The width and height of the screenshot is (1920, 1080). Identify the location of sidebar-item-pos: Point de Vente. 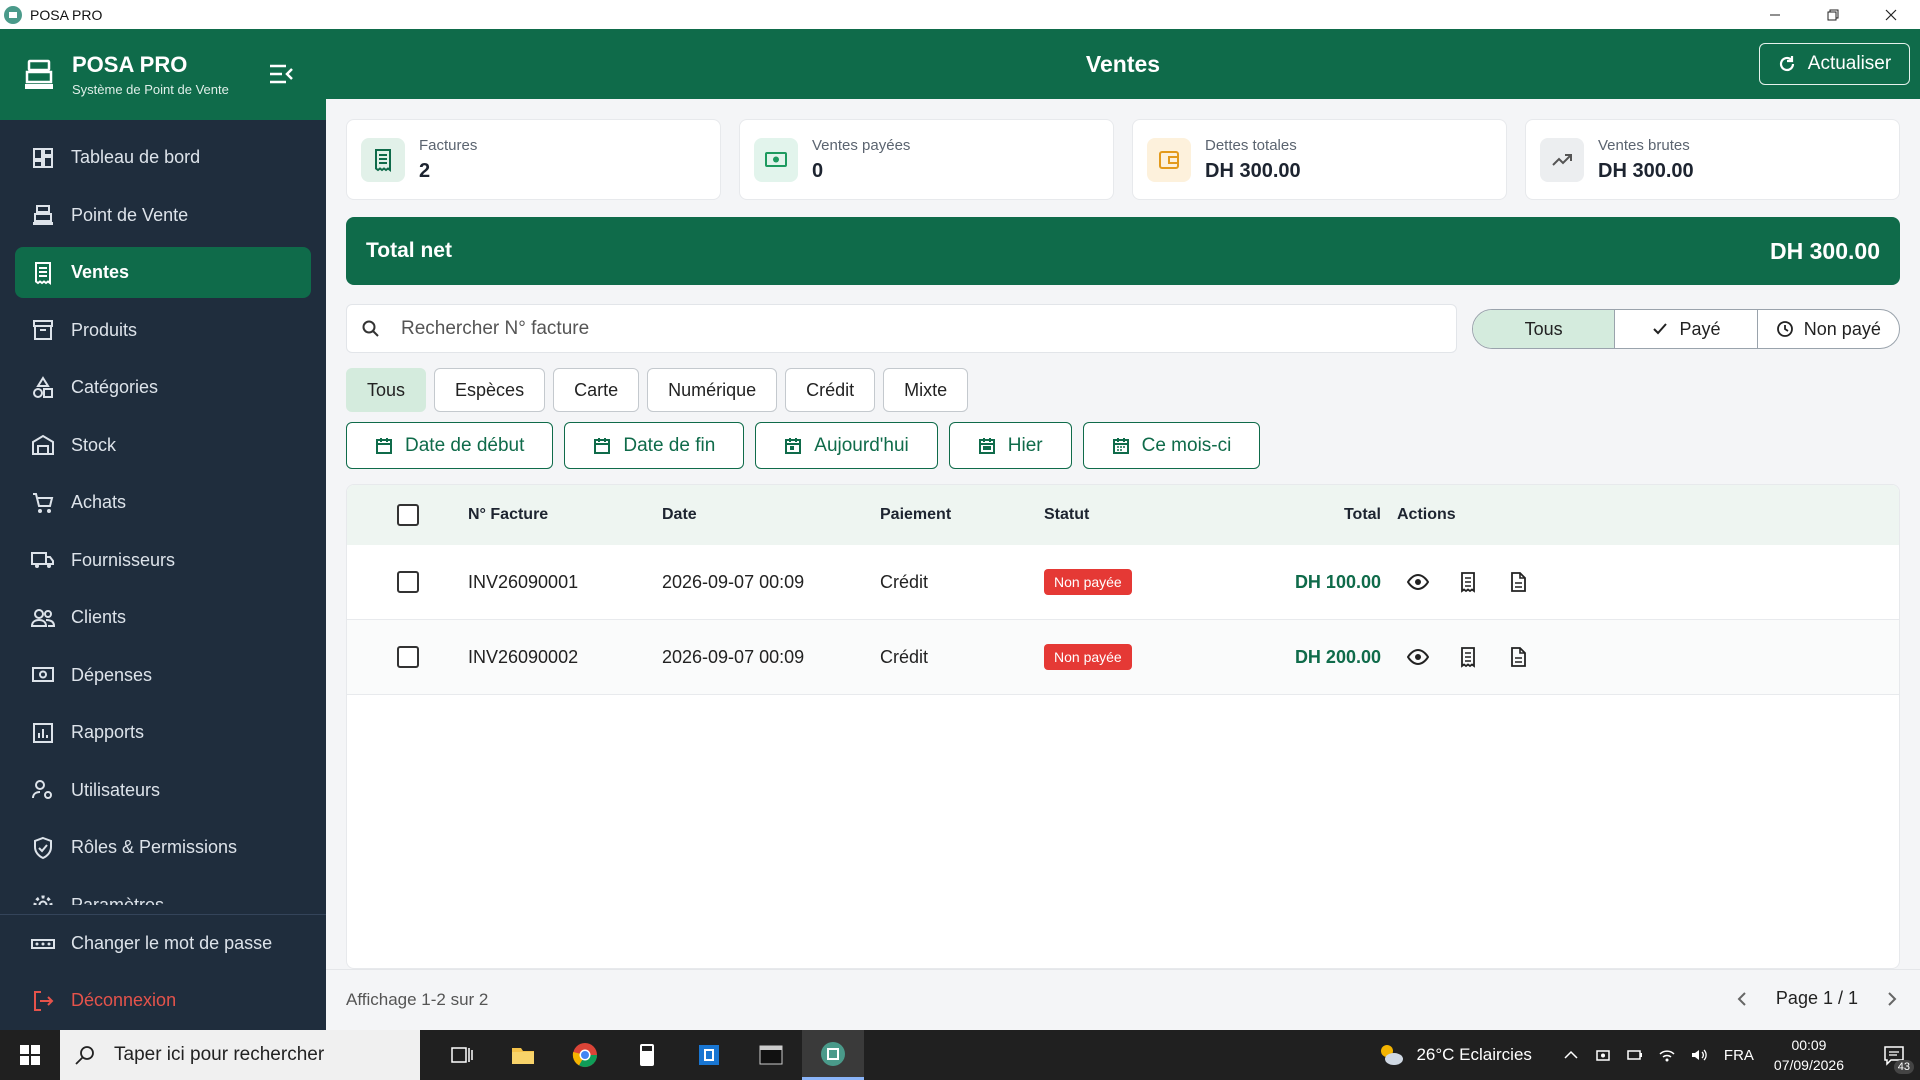
(163, 215).